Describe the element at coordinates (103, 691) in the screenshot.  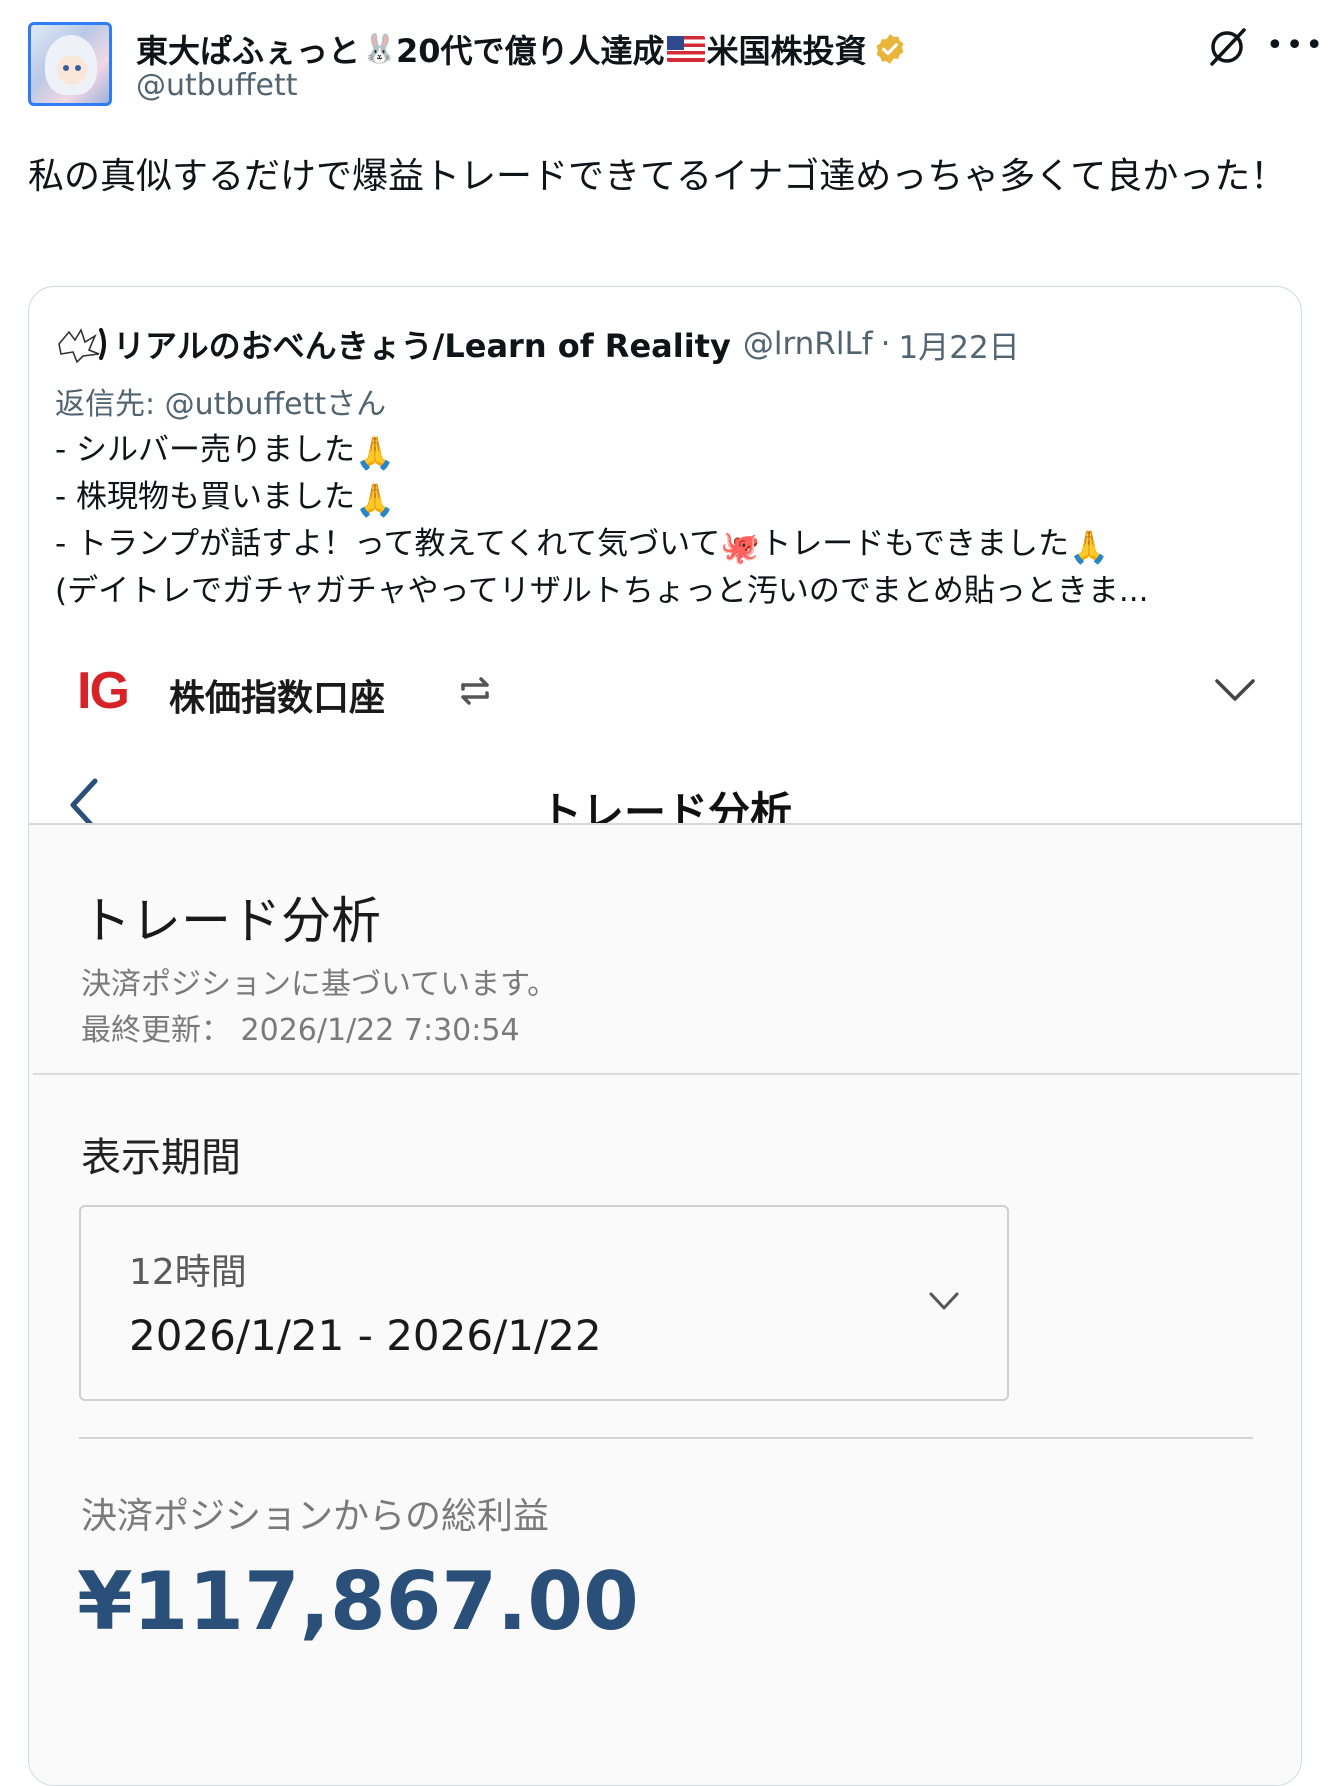
I see `ig-logo: IG` at that location.